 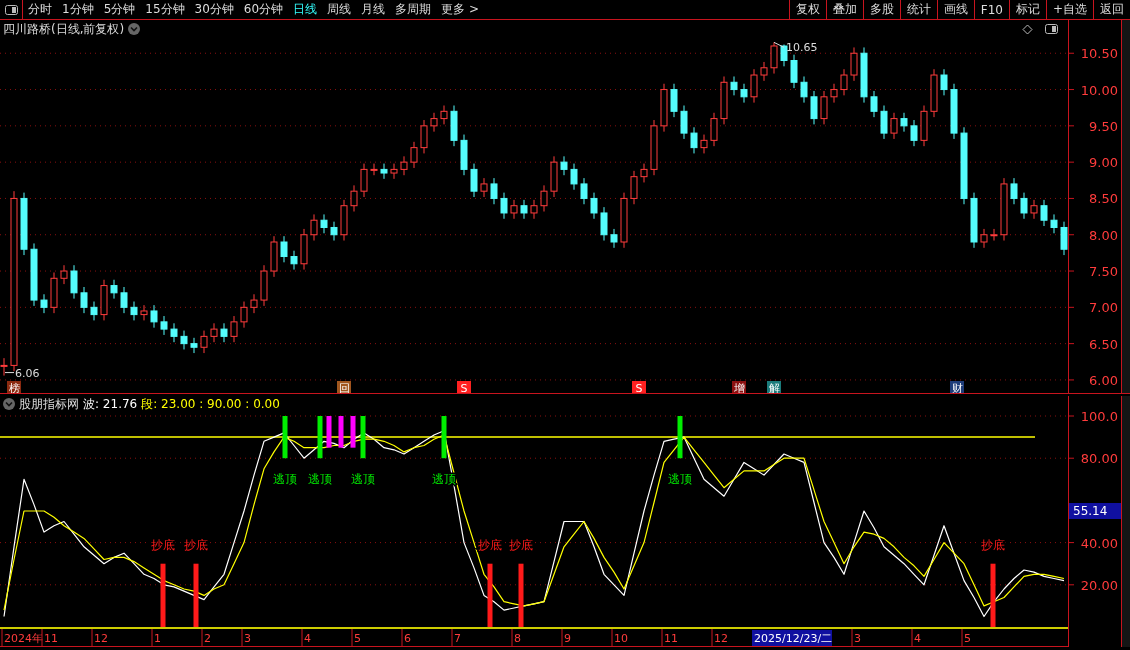 What do you see at coordinates (1103, 380) in the screenshot?
I see `axis-label: 6.00` at bounding box center [1103, 380].